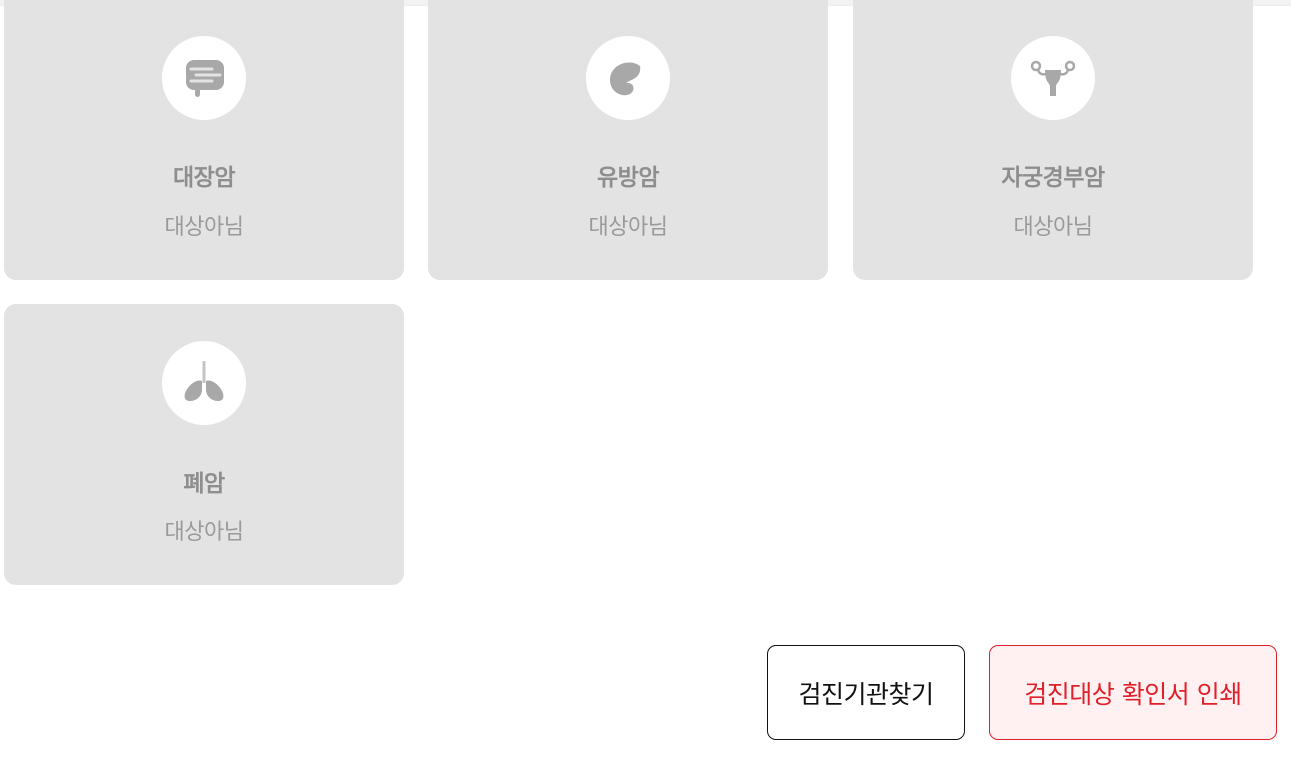 This screenshot has height=783, width=1291. Describe the element at coordinates (204, 444) in the screenshot. I see `screening-card-lung: 폐암 대상아님` at that location.